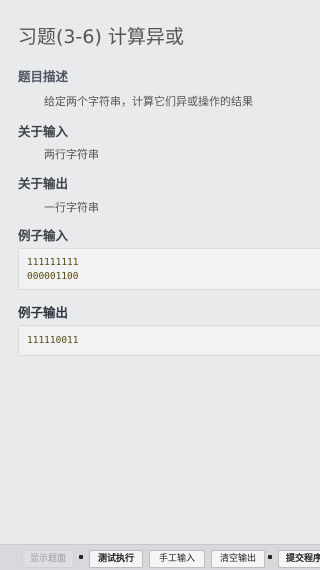 This screenshot has height=570, width=320. Describe the element at coordinates (53, 276) in the screenshot. I see `sample-input-line: 000001100` at that location.